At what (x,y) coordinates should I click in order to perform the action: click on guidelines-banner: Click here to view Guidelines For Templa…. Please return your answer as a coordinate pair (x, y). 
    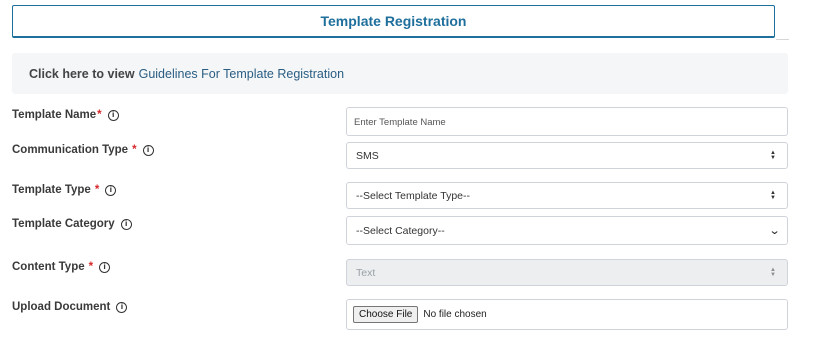
    Looking at the image, I should click on (400, 73).